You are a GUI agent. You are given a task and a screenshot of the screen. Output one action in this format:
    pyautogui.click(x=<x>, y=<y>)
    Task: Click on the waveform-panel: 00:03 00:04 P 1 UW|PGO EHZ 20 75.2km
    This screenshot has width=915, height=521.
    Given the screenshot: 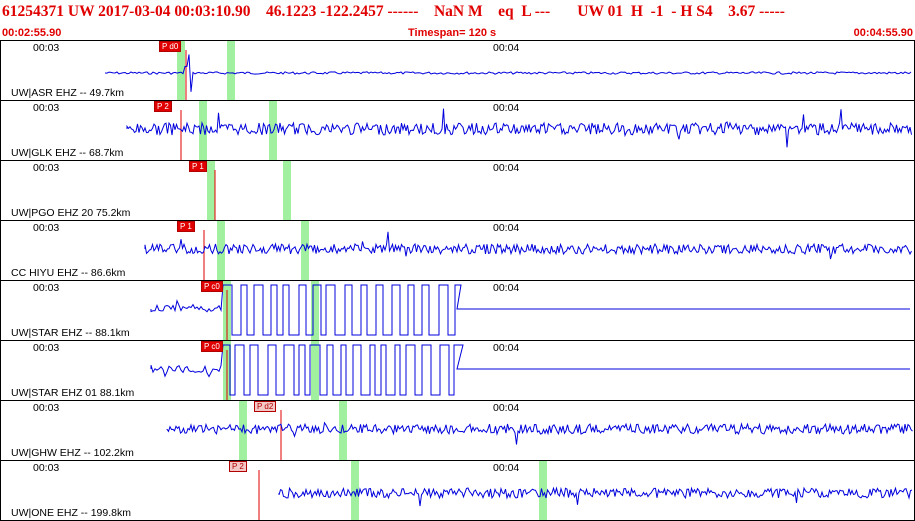 What is the action you would take?
    pyautogui.click(x=457, y=190)
    